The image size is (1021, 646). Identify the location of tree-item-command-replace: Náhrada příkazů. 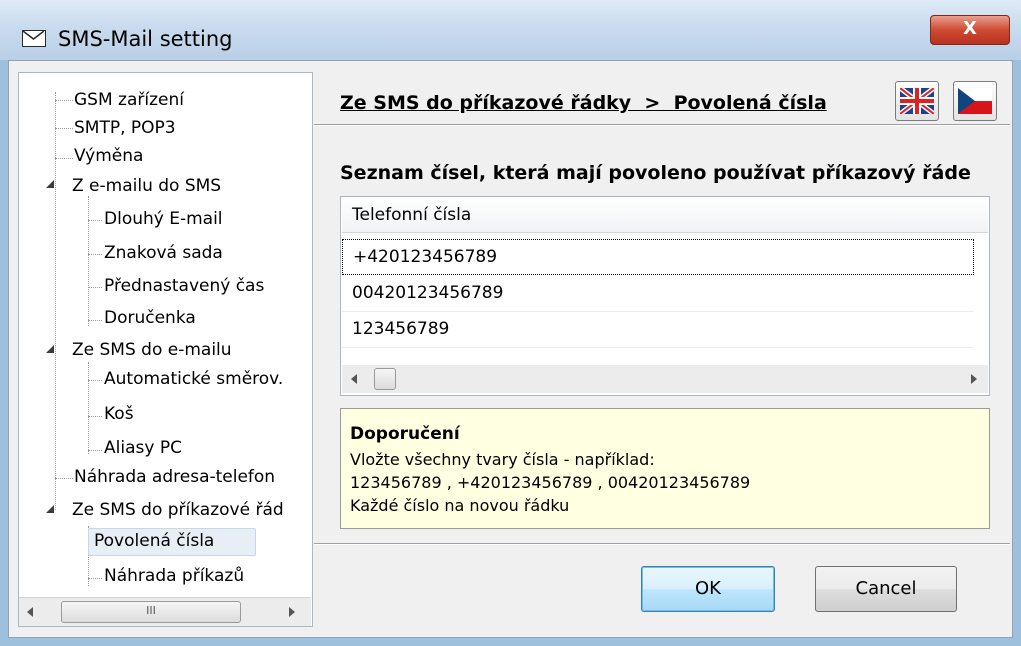
(174, 576).